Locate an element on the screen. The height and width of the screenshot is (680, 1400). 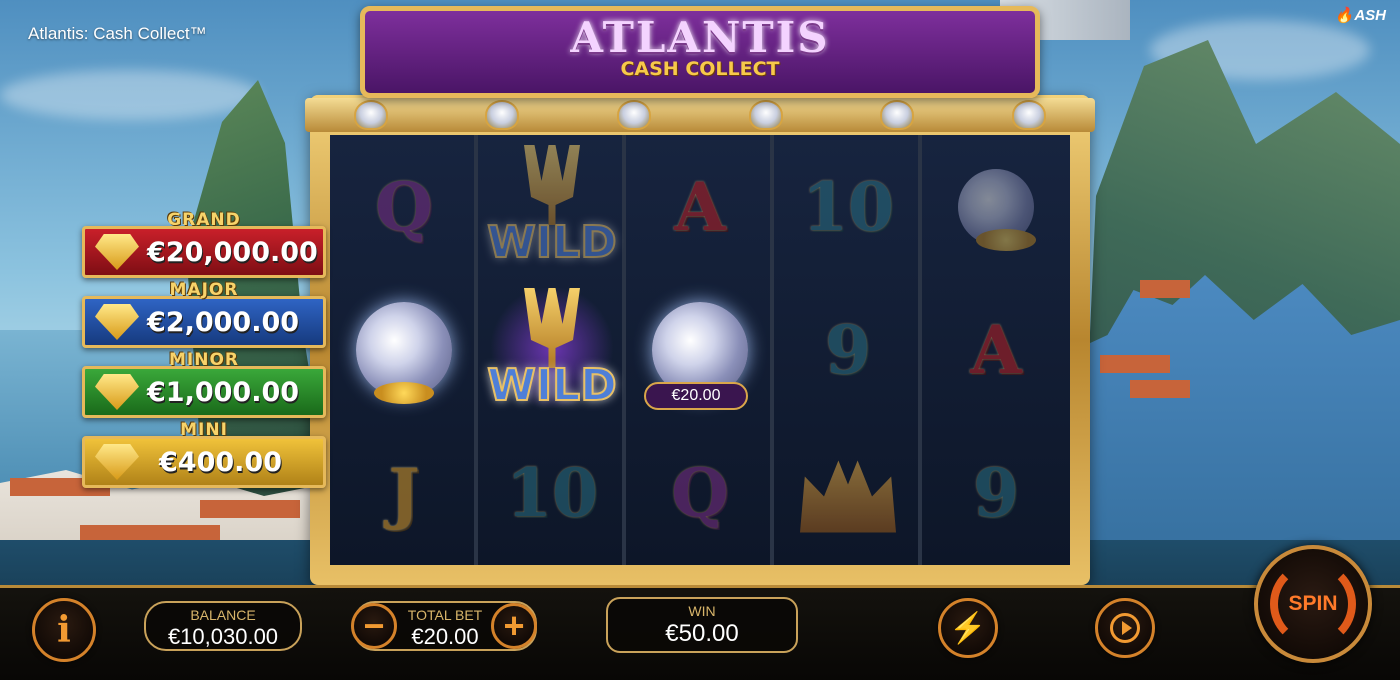
balance-display: BALANCE €10,030.00 is located at coordinates (223, 626).